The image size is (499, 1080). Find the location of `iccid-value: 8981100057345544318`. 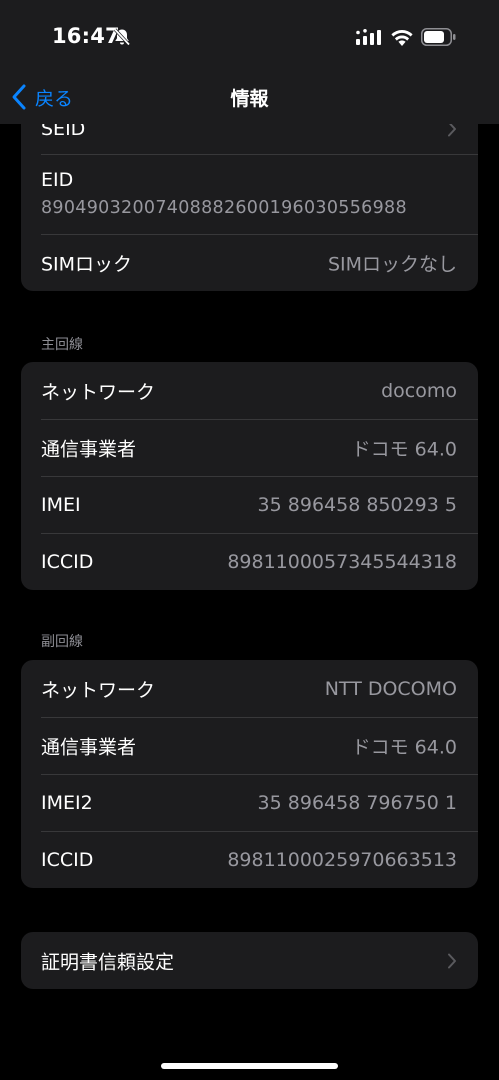

iccid-value: 8981100057345544318 is located at coordinates (342, 561).